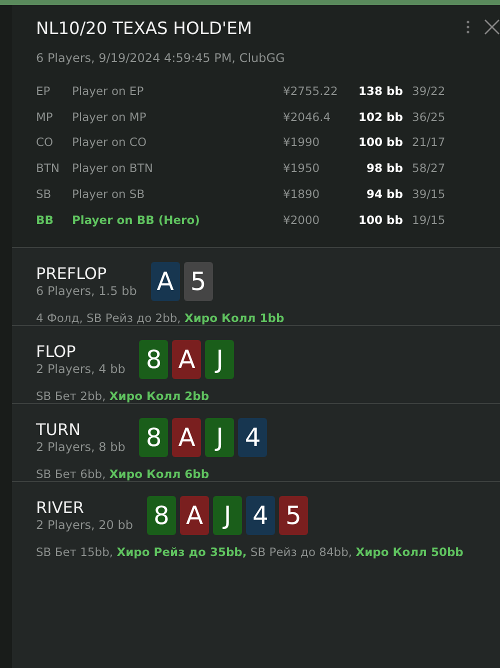 The height and width of the screenshot is (668, 500). I want to click on player-name: Player on CO, so click(110, 142).